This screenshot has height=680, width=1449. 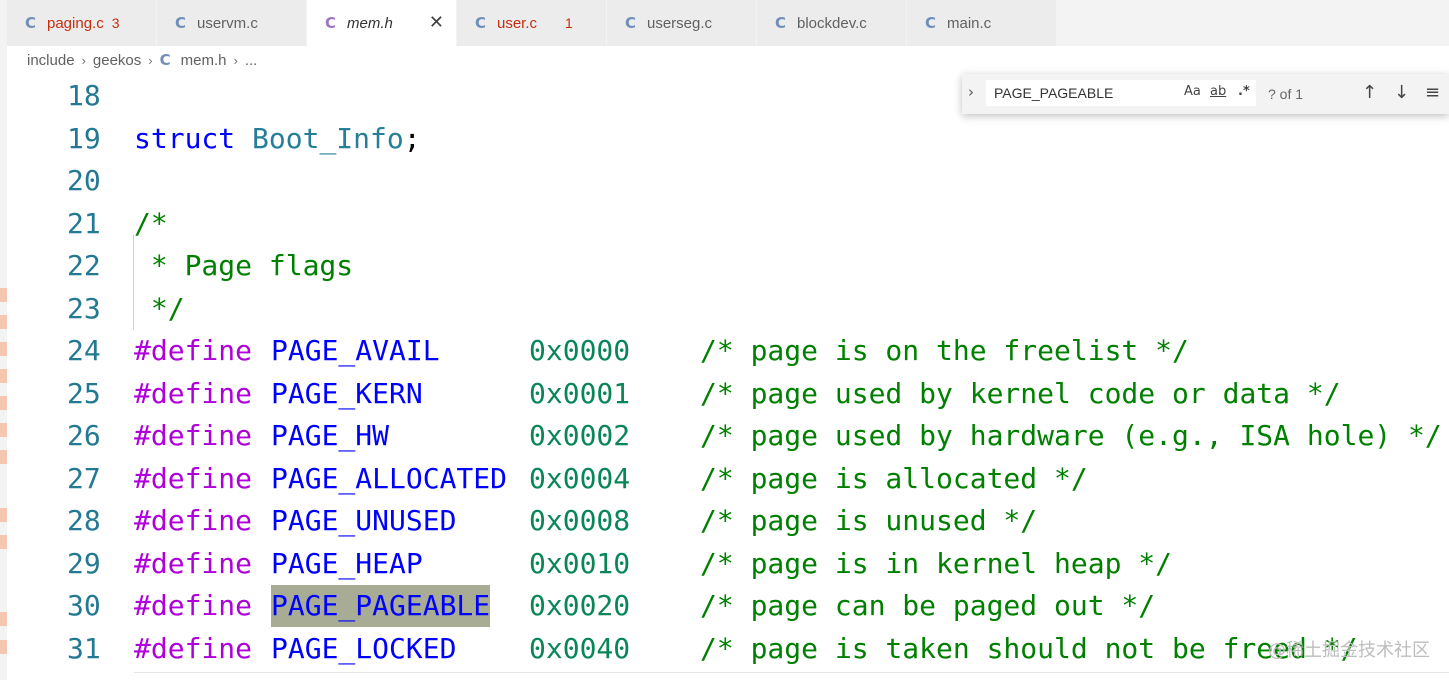 What do you see at coordinates (1401, 92) in the screenshot?
I see `next-match-arrow-icon: ↓` at bounding box center [1401, 92].